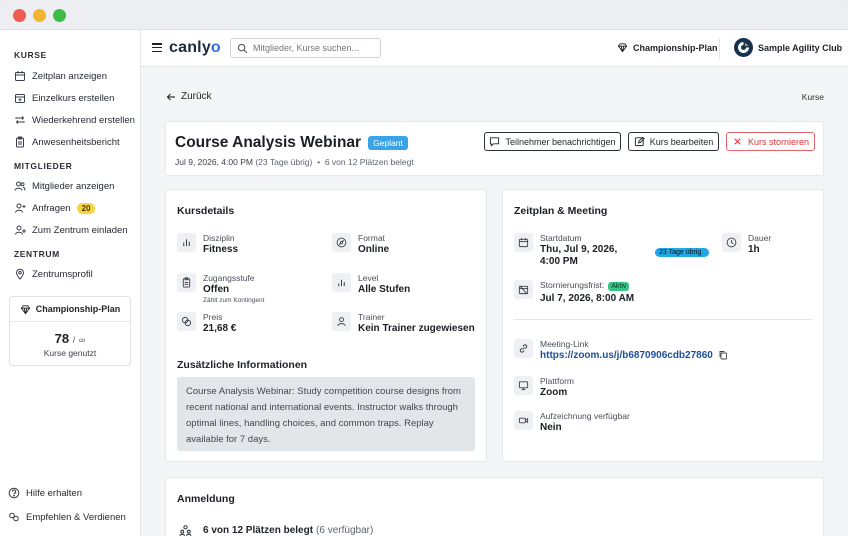 This screenshot has width=848, height=536. What do you see at coordinates (69, 76) in the screenshot?
I see `sidebar-item-label: Zeitplan anzeigen` at bounding box center [69, 76].